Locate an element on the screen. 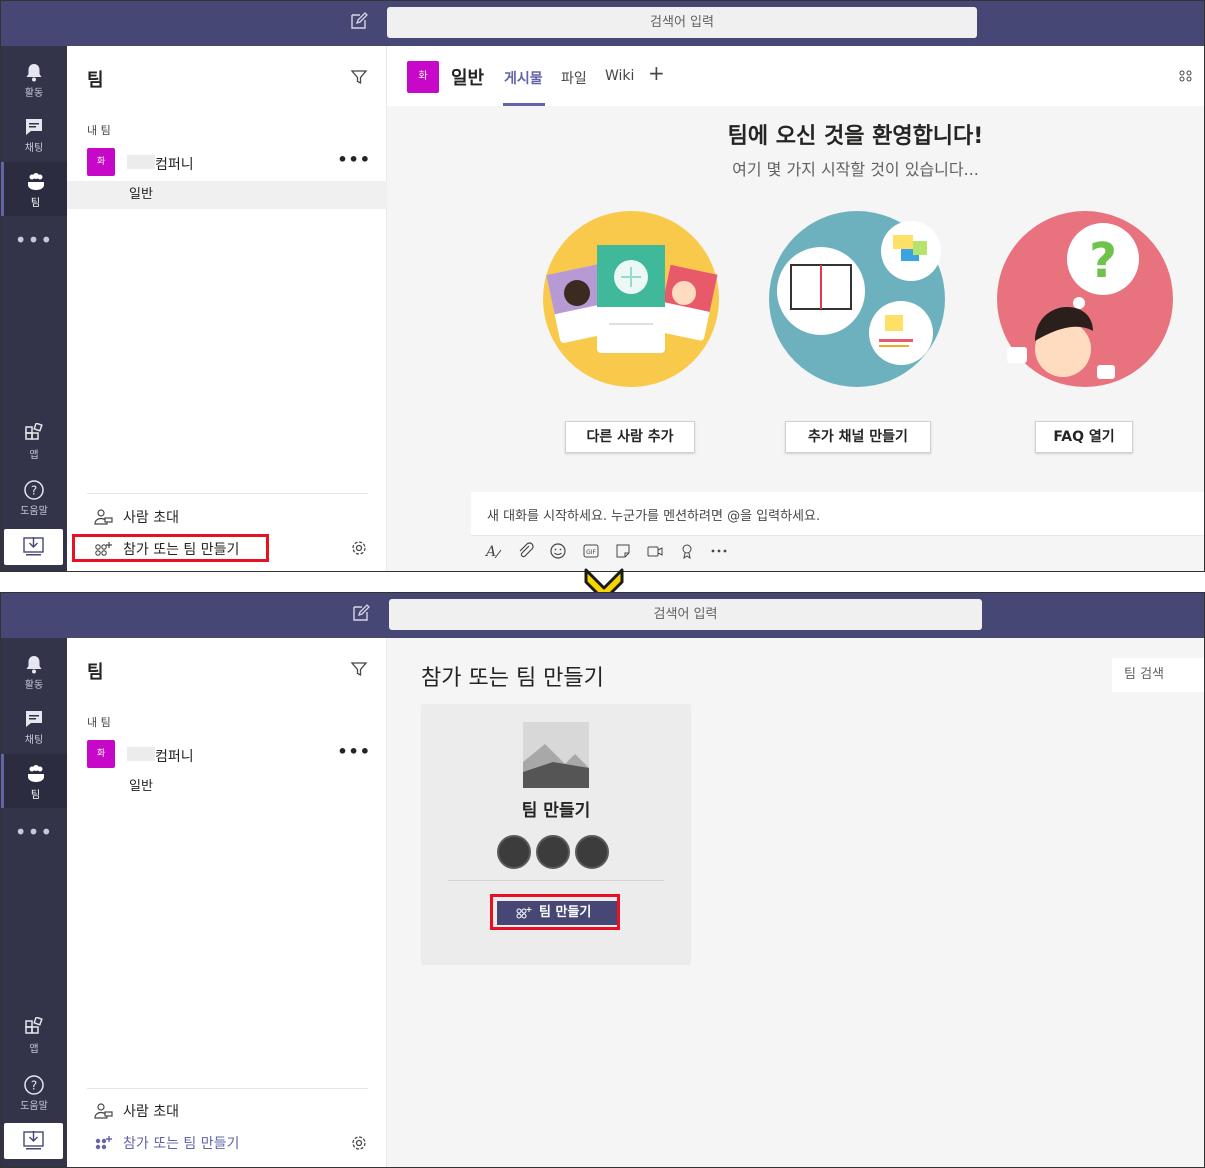 This screenshot has width=1205, height=1168. redacted-text is located at coordinates (141, 754).